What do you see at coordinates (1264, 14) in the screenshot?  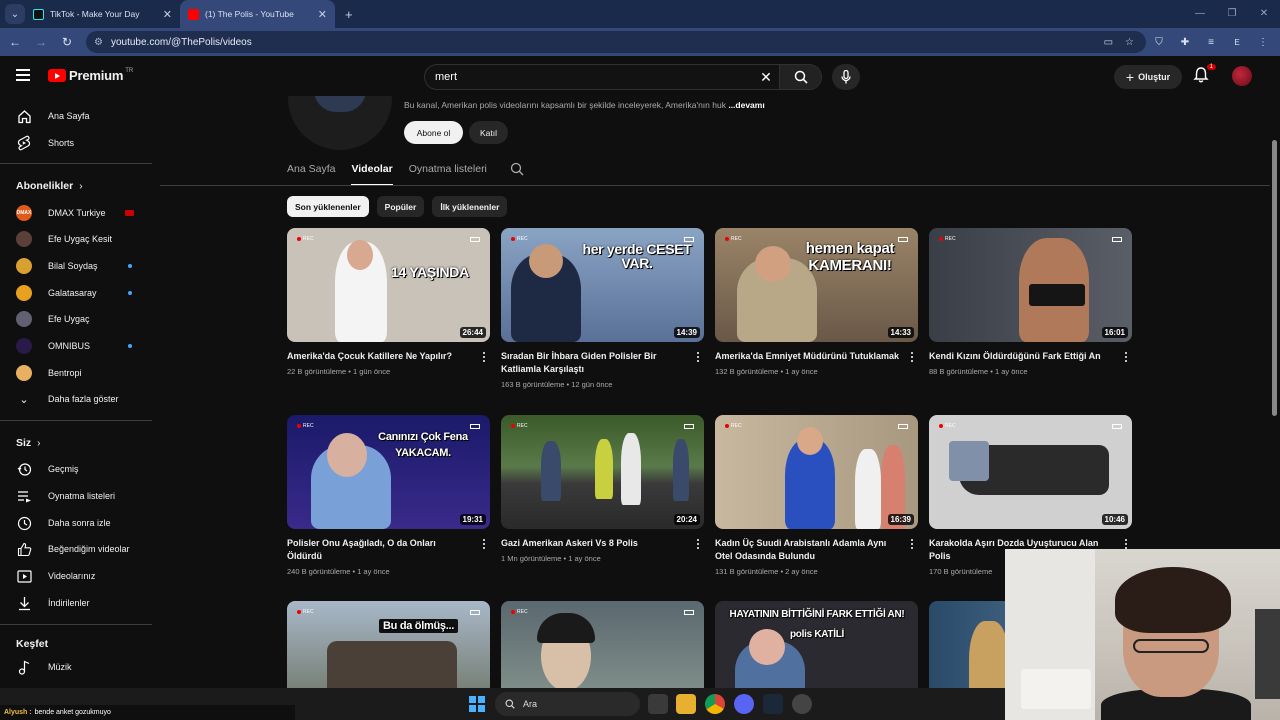 I see `close-window-button: ✕` at bounding box center [1264, 14].